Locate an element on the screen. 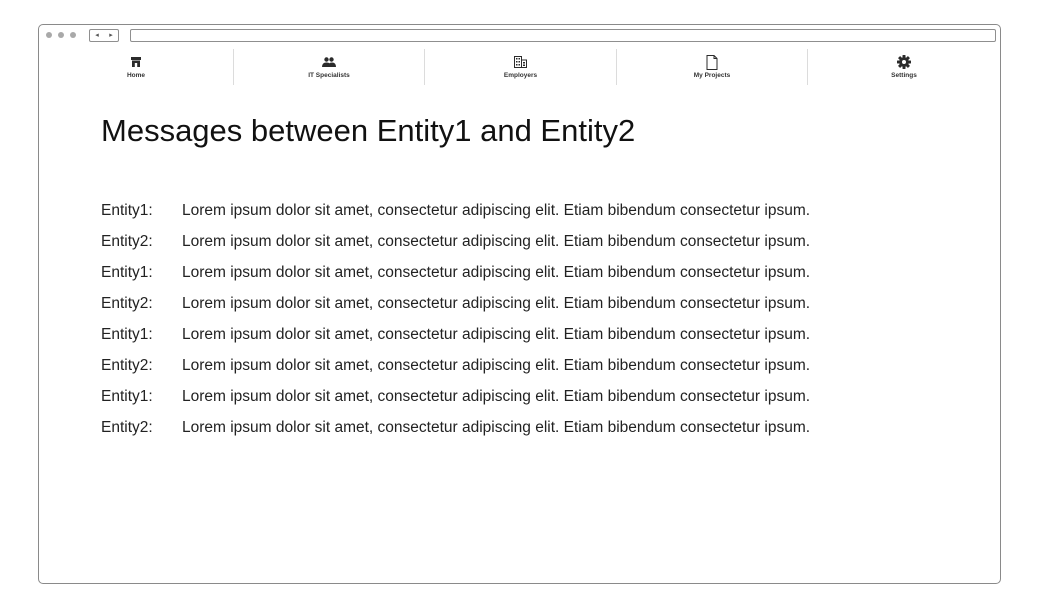 This screenshot has width=1054, height=614. tab-home: Home is located at coordinates (136, 67).